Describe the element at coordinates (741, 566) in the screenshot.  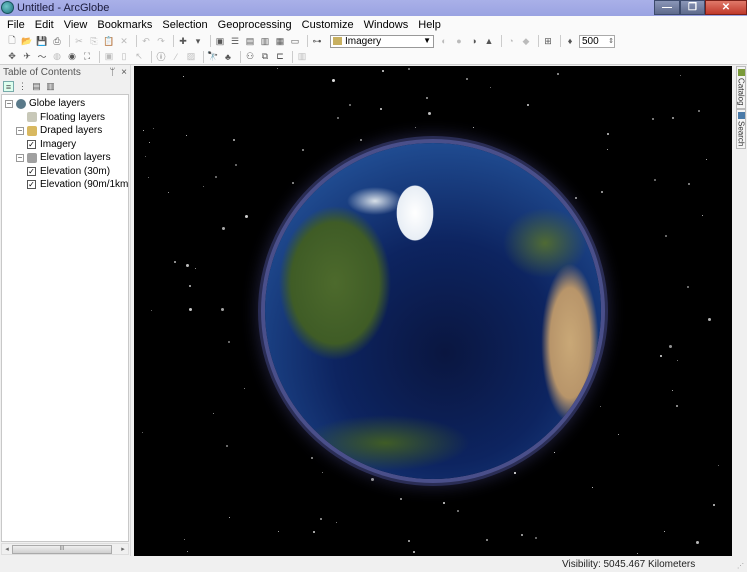
I see `resize-grip-icon: ⋰` at that location.